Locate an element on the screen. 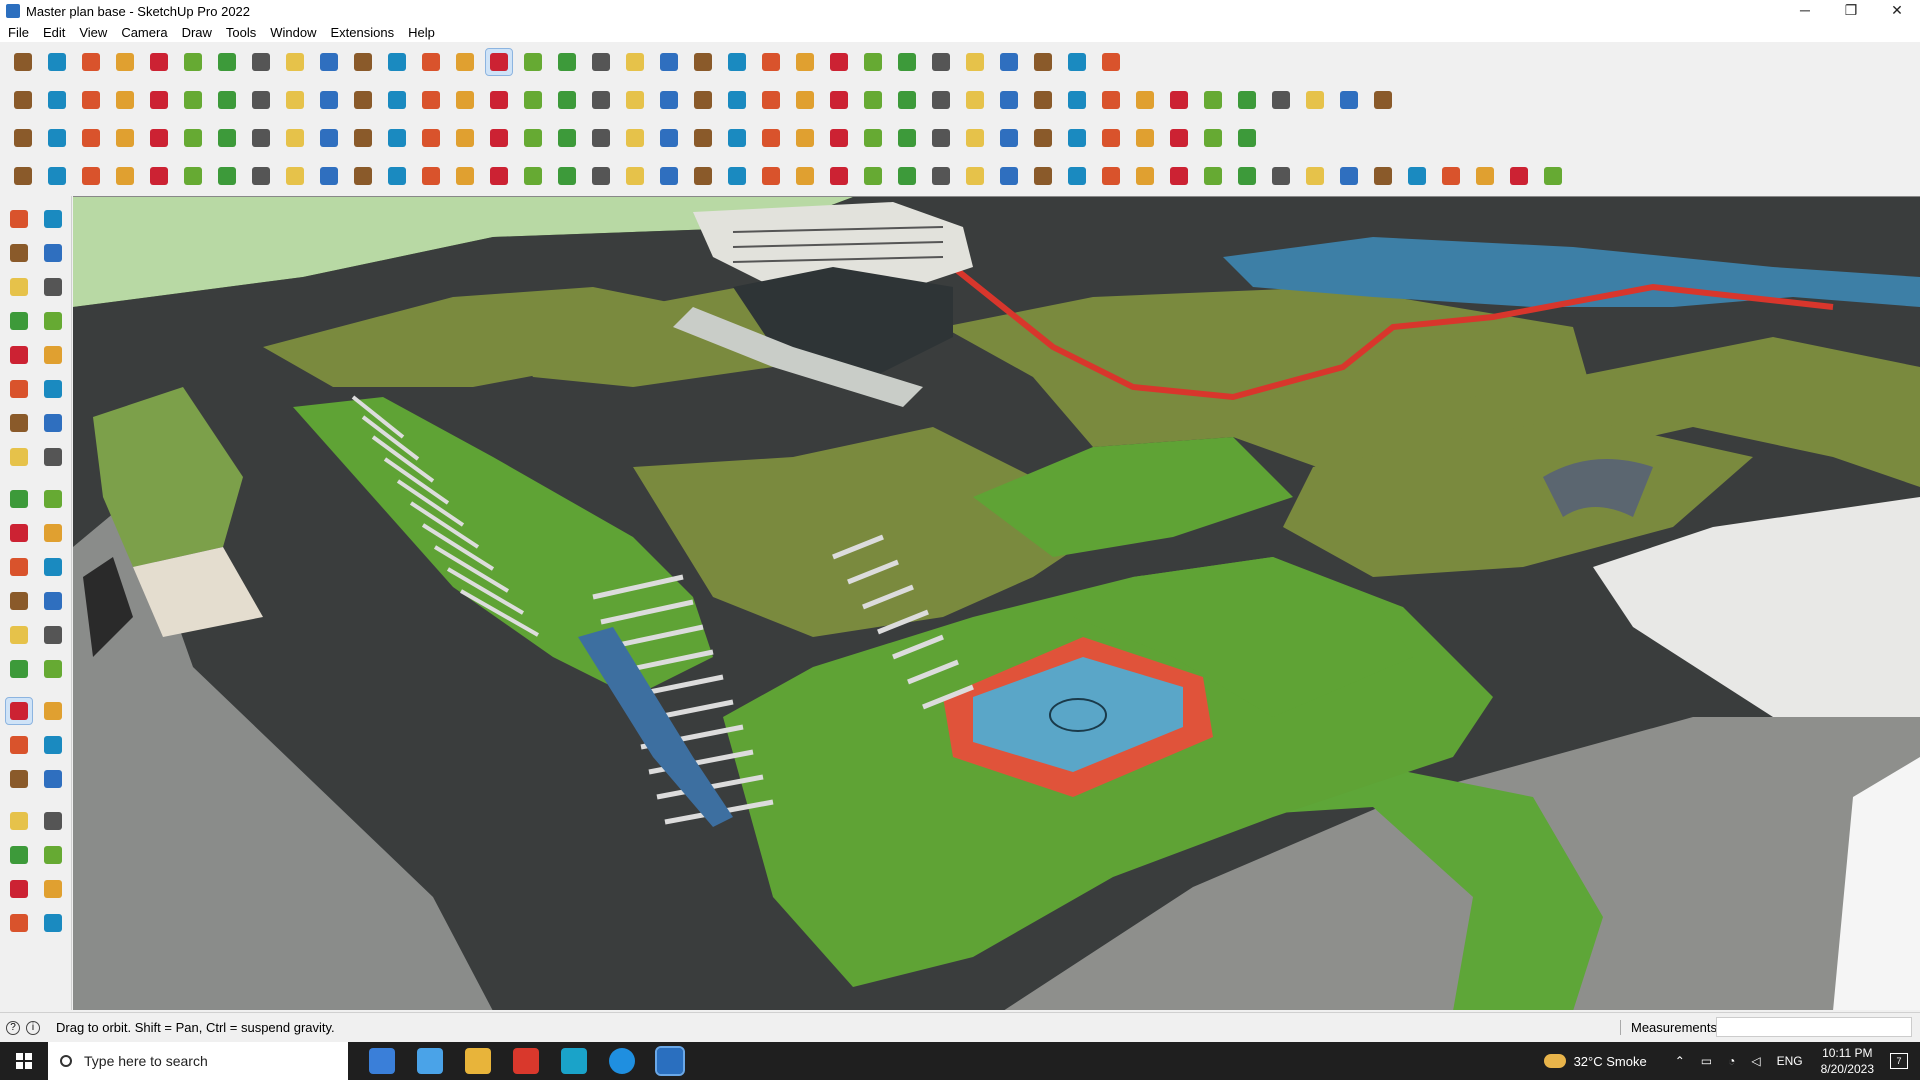  layer-icon is located at coordinates (805, 62).